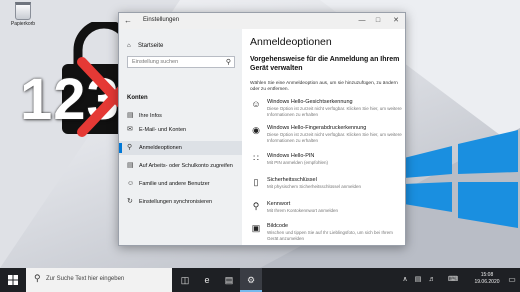 The image size is (520, 292). Describe the element at coordinates (176, 202) in the screenshot. I see `sidebar-item-label: Einstellungen synchronisieren` at that location.